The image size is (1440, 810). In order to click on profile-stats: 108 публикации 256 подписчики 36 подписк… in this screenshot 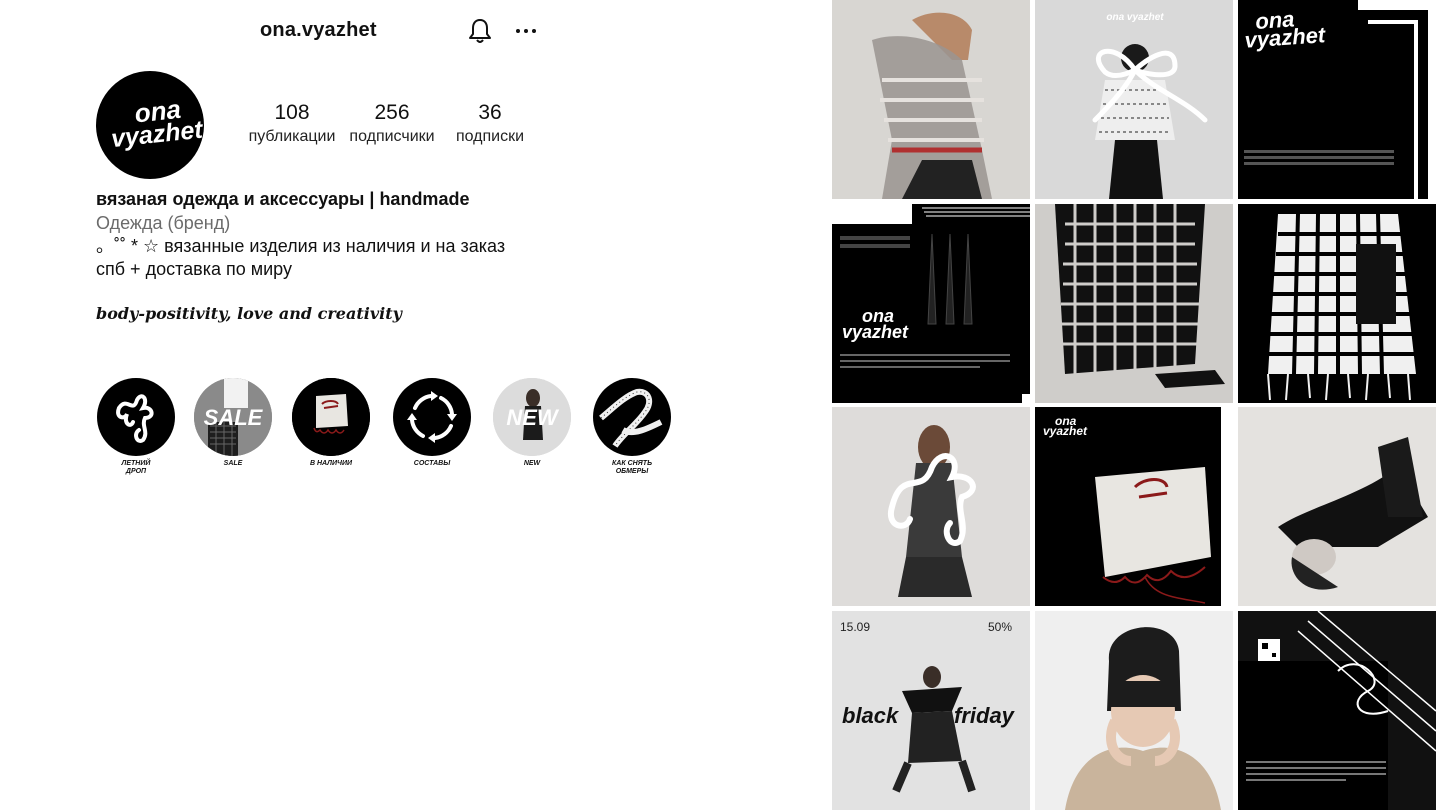, I will do `click(390, 125)`.